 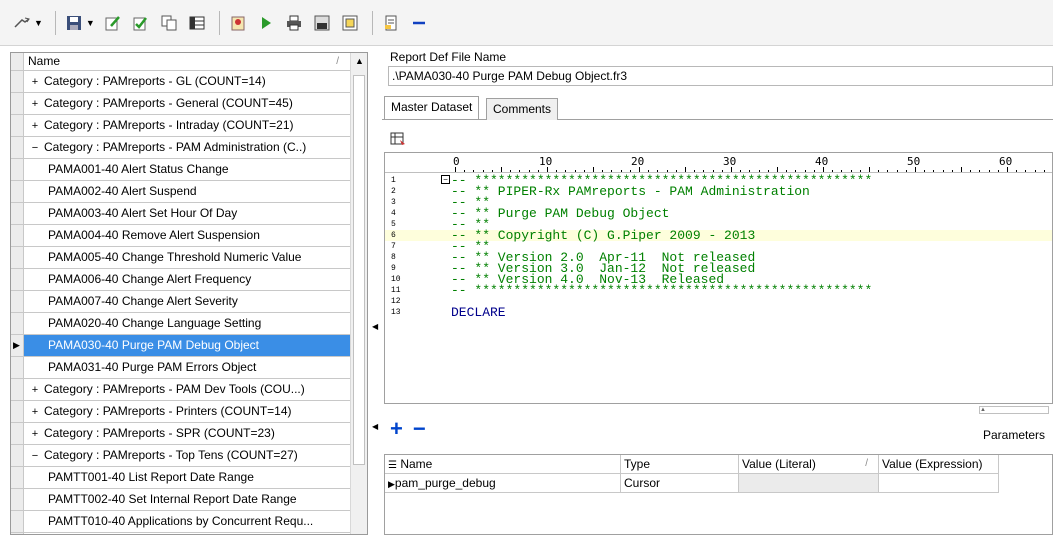 What do you see at coordinates (187, 169) in the screenshot?
I see `row-cell: PAMA001-40 Alert Status Change` at bounding box center [187, 169].